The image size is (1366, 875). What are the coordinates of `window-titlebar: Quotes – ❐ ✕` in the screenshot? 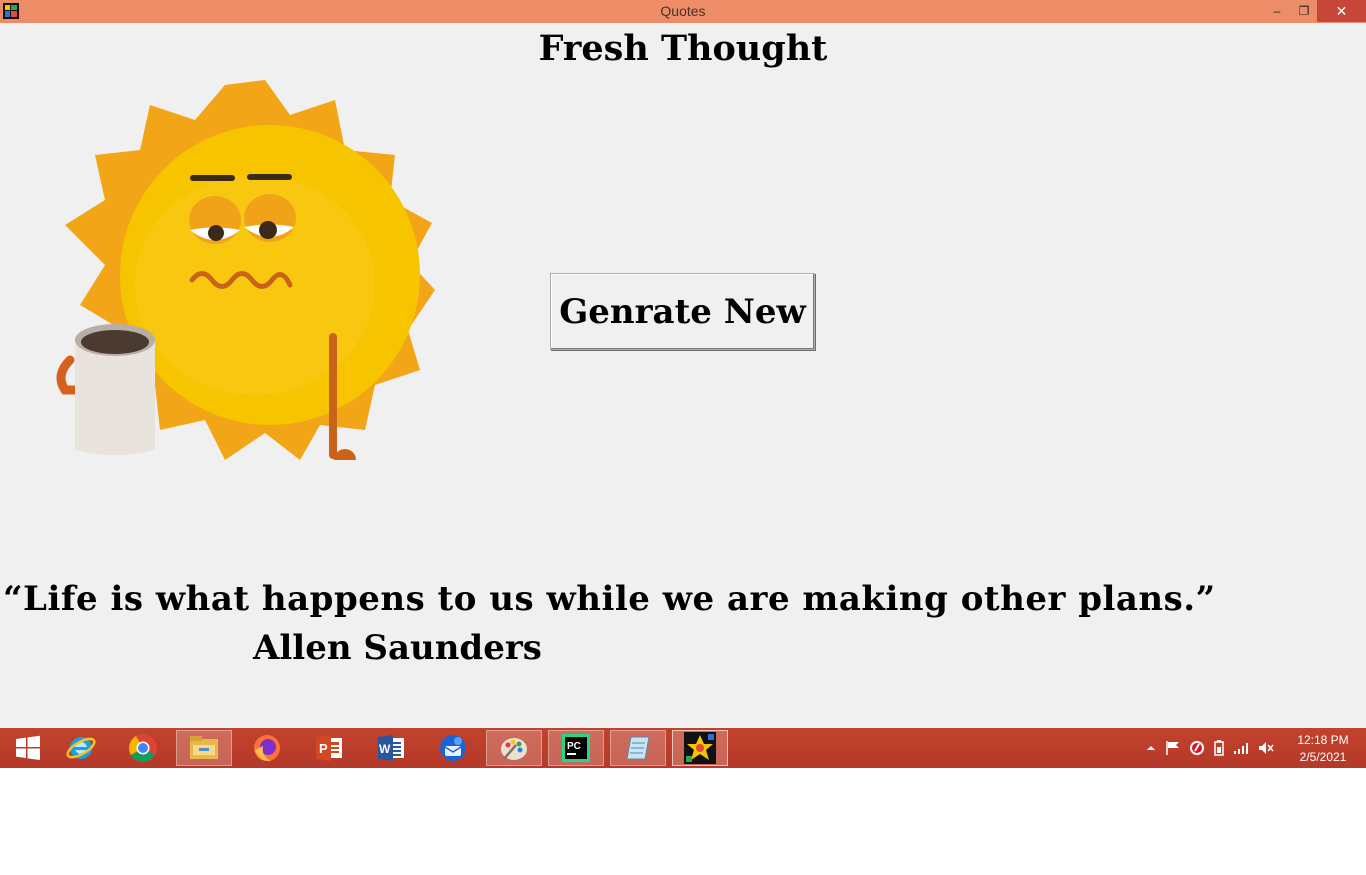 It's located at (683, 11).